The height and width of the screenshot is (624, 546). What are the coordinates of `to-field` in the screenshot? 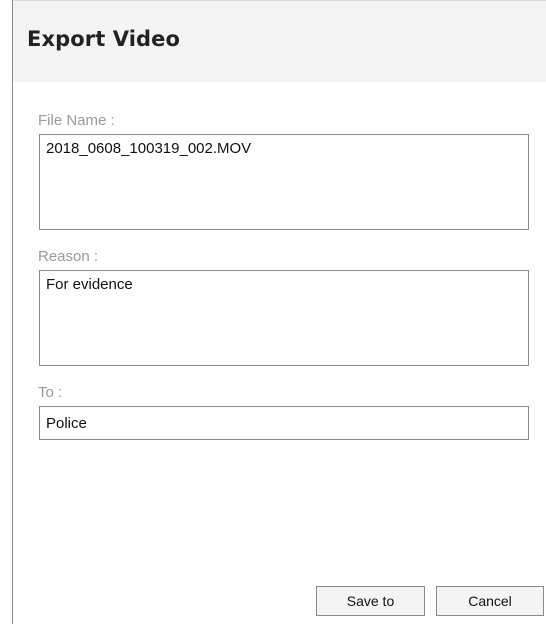 It's located at (284, 423).